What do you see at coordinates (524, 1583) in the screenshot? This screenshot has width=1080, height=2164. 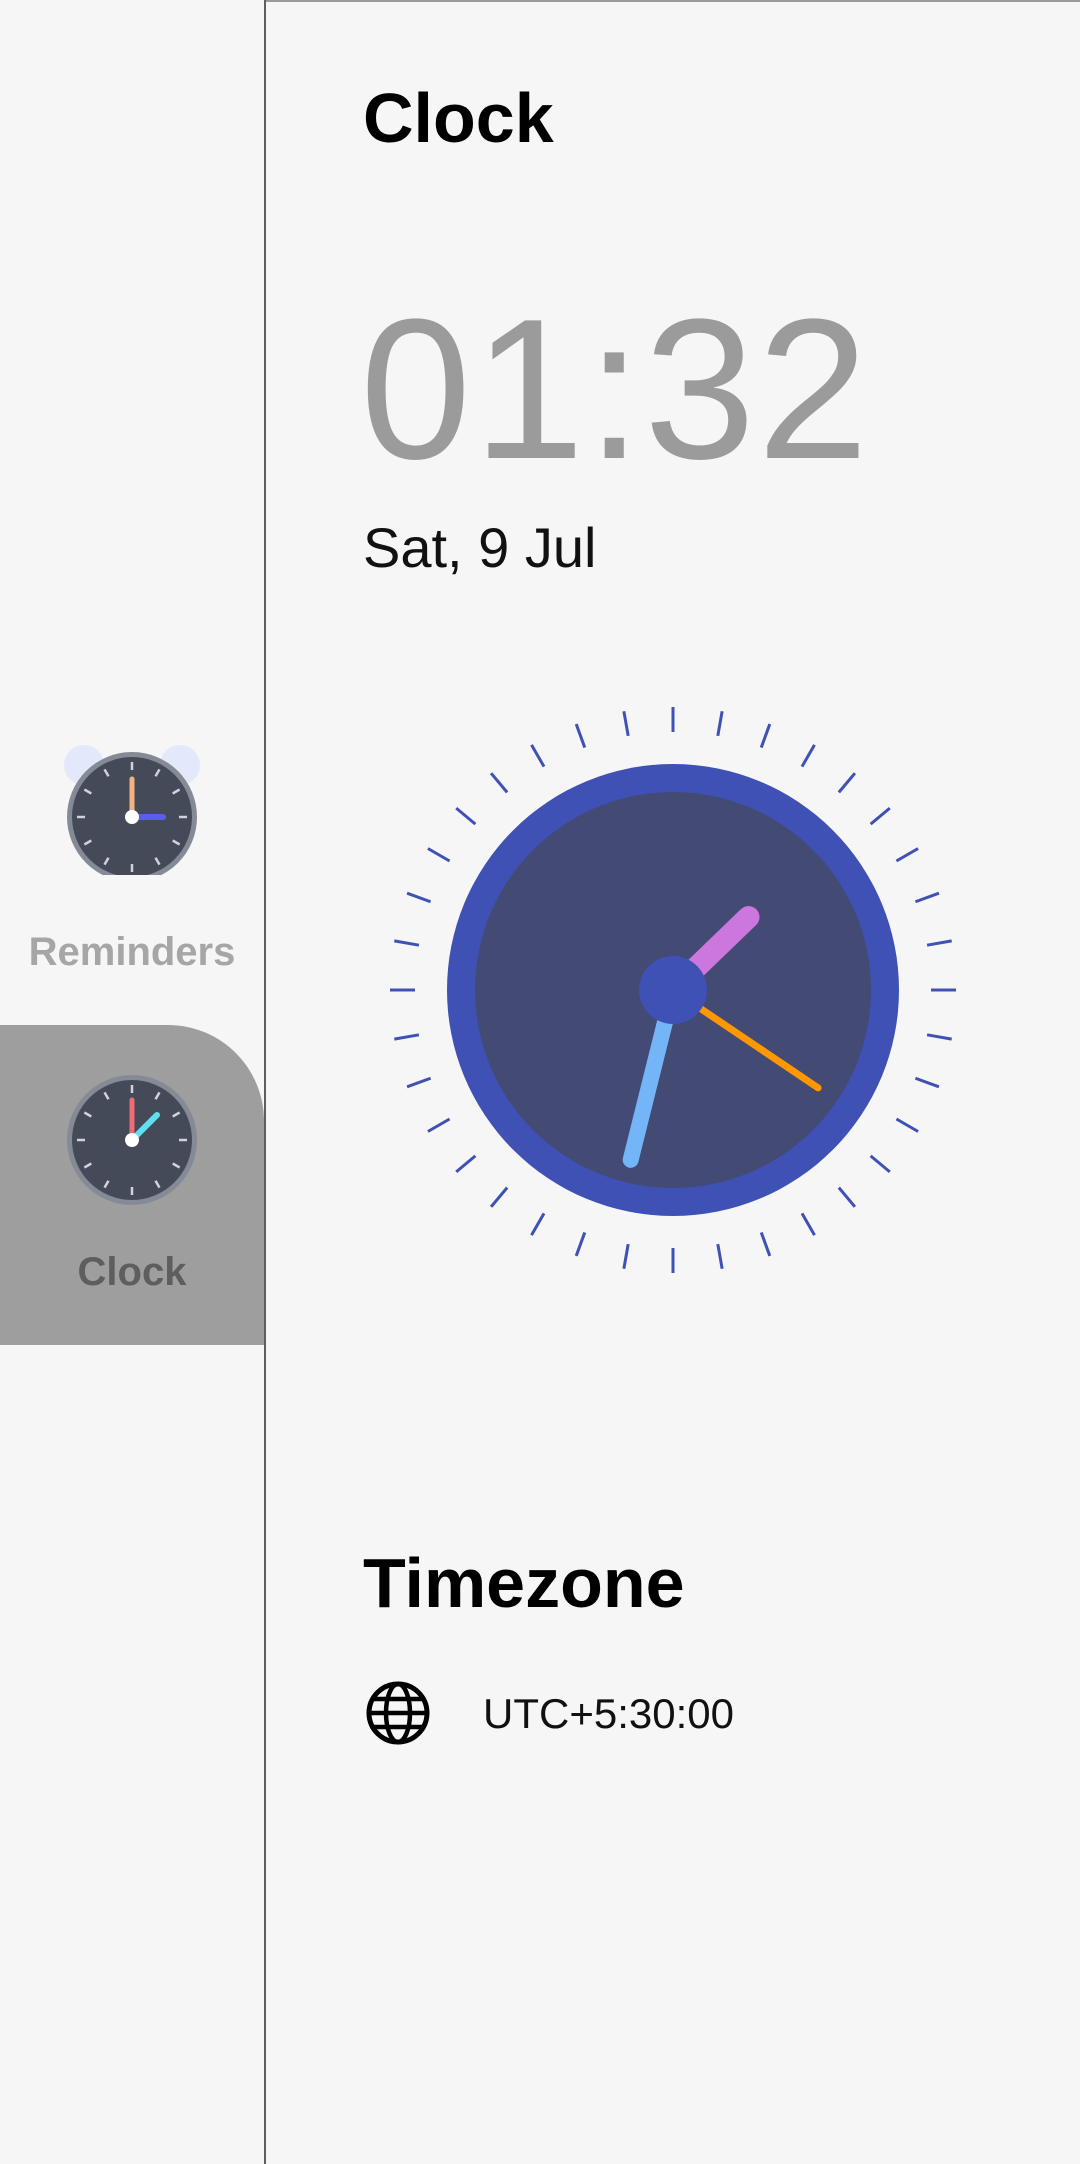 I see `timezone-heading: Timezone` at bounding box center [524, 1583].